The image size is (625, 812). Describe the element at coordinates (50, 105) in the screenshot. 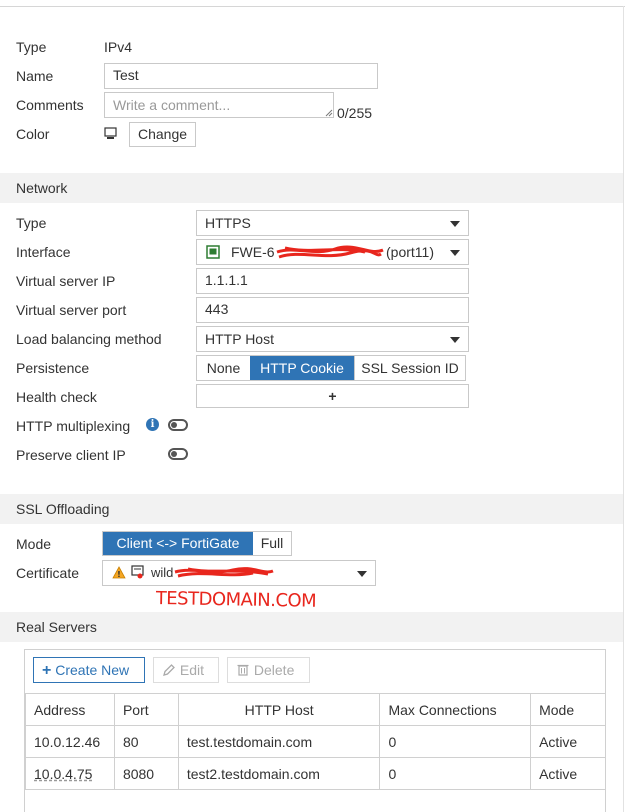

I see `comments-label: Comments` at that location.